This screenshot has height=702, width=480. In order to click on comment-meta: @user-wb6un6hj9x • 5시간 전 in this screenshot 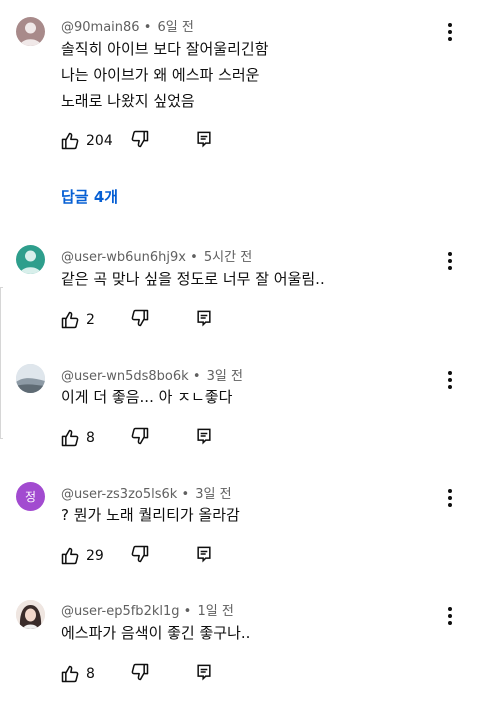, I will do `click(157, 257)`.